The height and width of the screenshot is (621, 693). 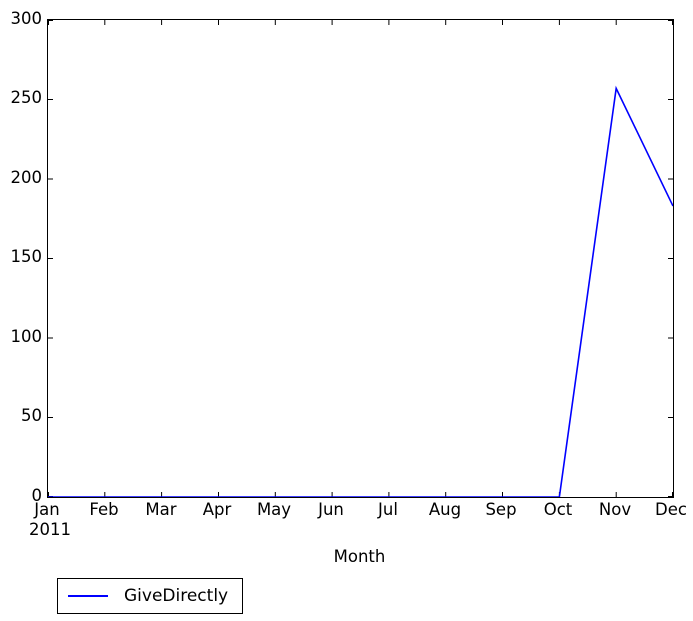 What do you see at coordinates (47, 509) in the screenshot?
I see `x-tick-label: Jan` at bounding box center [47, 509].